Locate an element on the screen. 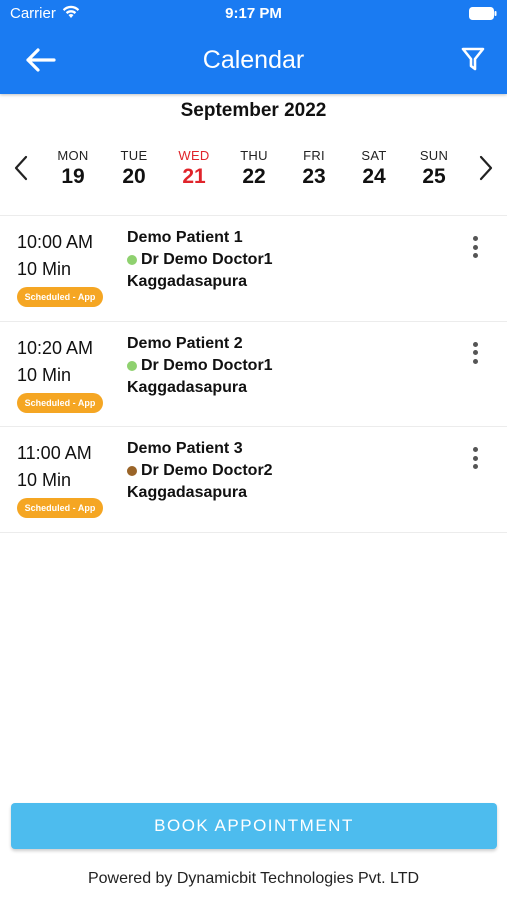  day-number: 23 is located at coordinates (314, 176).